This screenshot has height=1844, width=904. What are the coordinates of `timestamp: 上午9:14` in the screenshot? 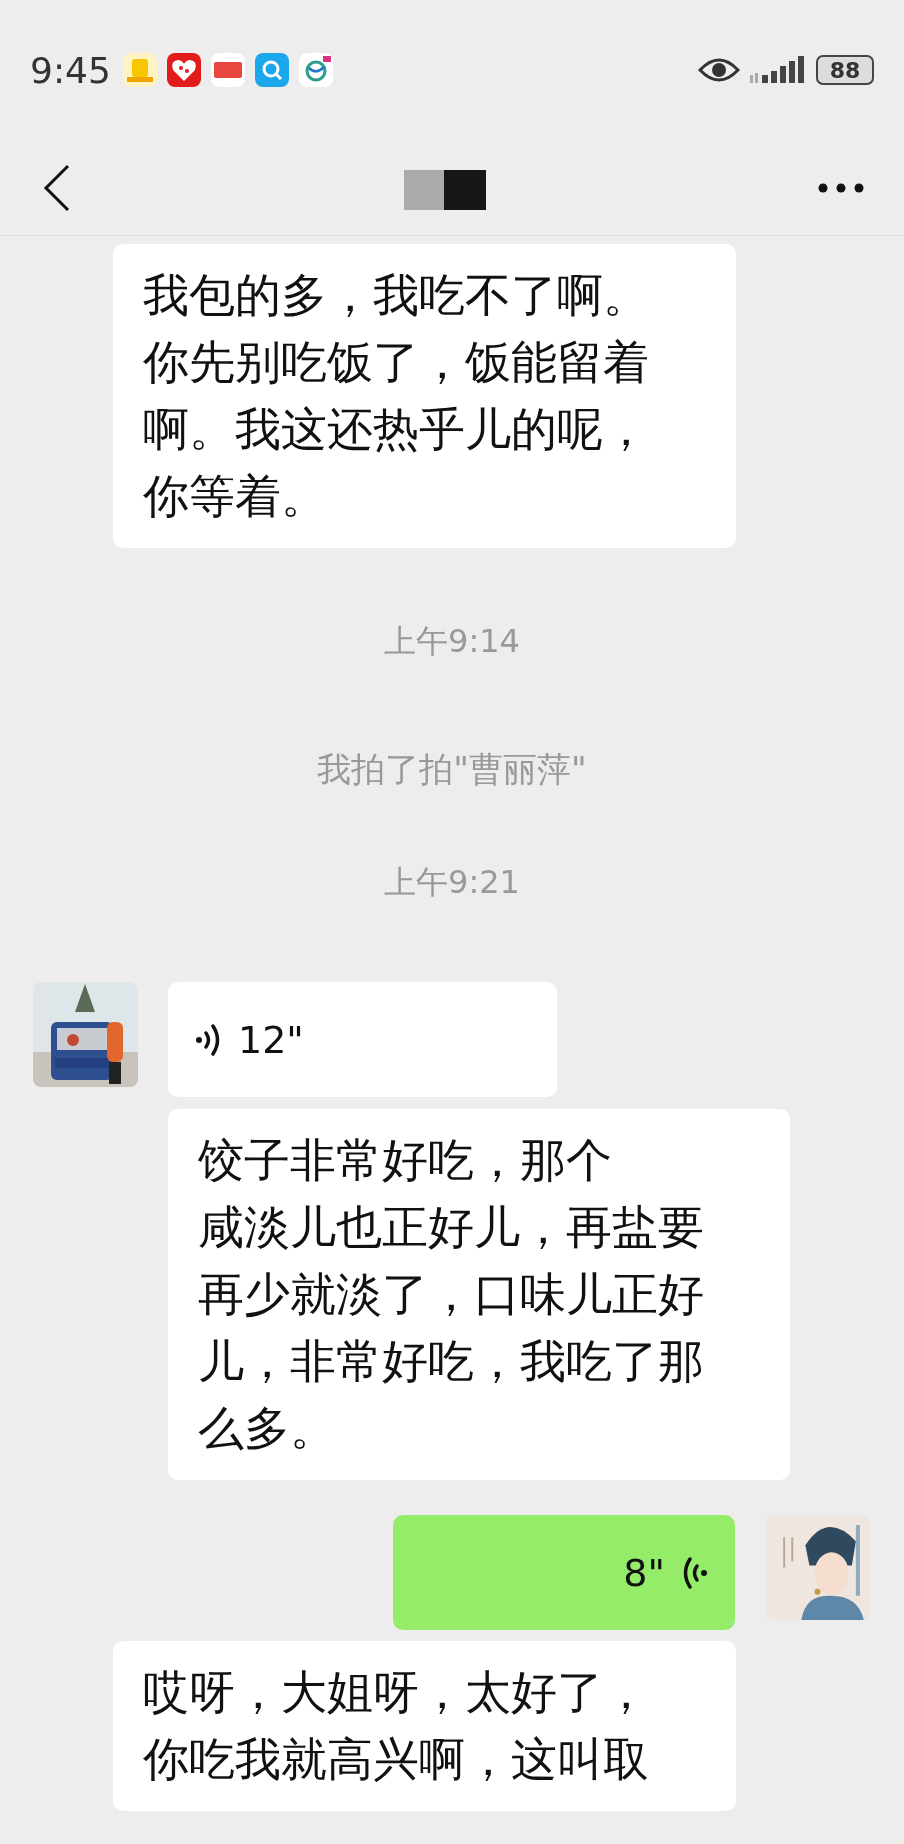 It's located at (452, 641).